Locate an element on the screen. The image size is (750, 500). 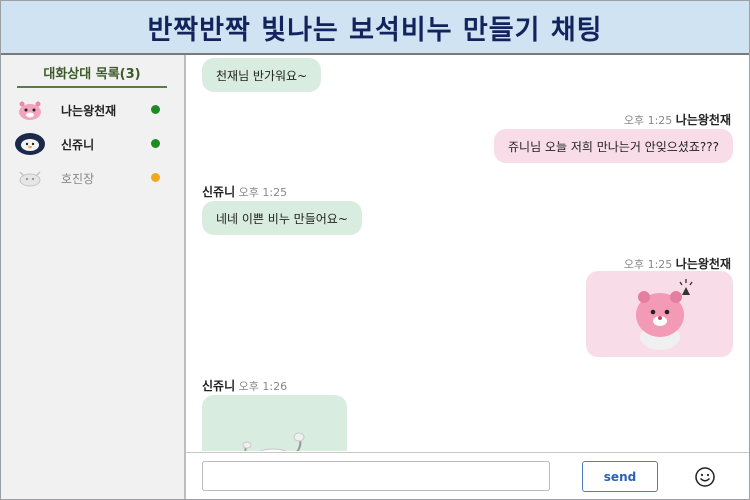
contact-name: 나는왕천재 is located at coordinates (89, 110).